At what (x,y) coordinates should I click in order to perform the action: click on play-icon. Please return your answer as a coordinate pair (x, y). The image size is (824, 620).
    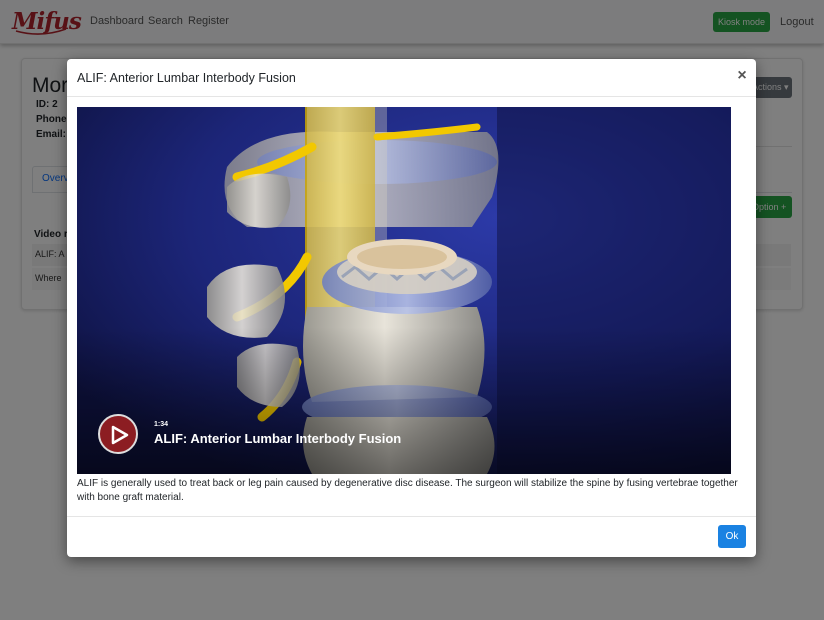
    Looking at the image, I should click on (120, 435).